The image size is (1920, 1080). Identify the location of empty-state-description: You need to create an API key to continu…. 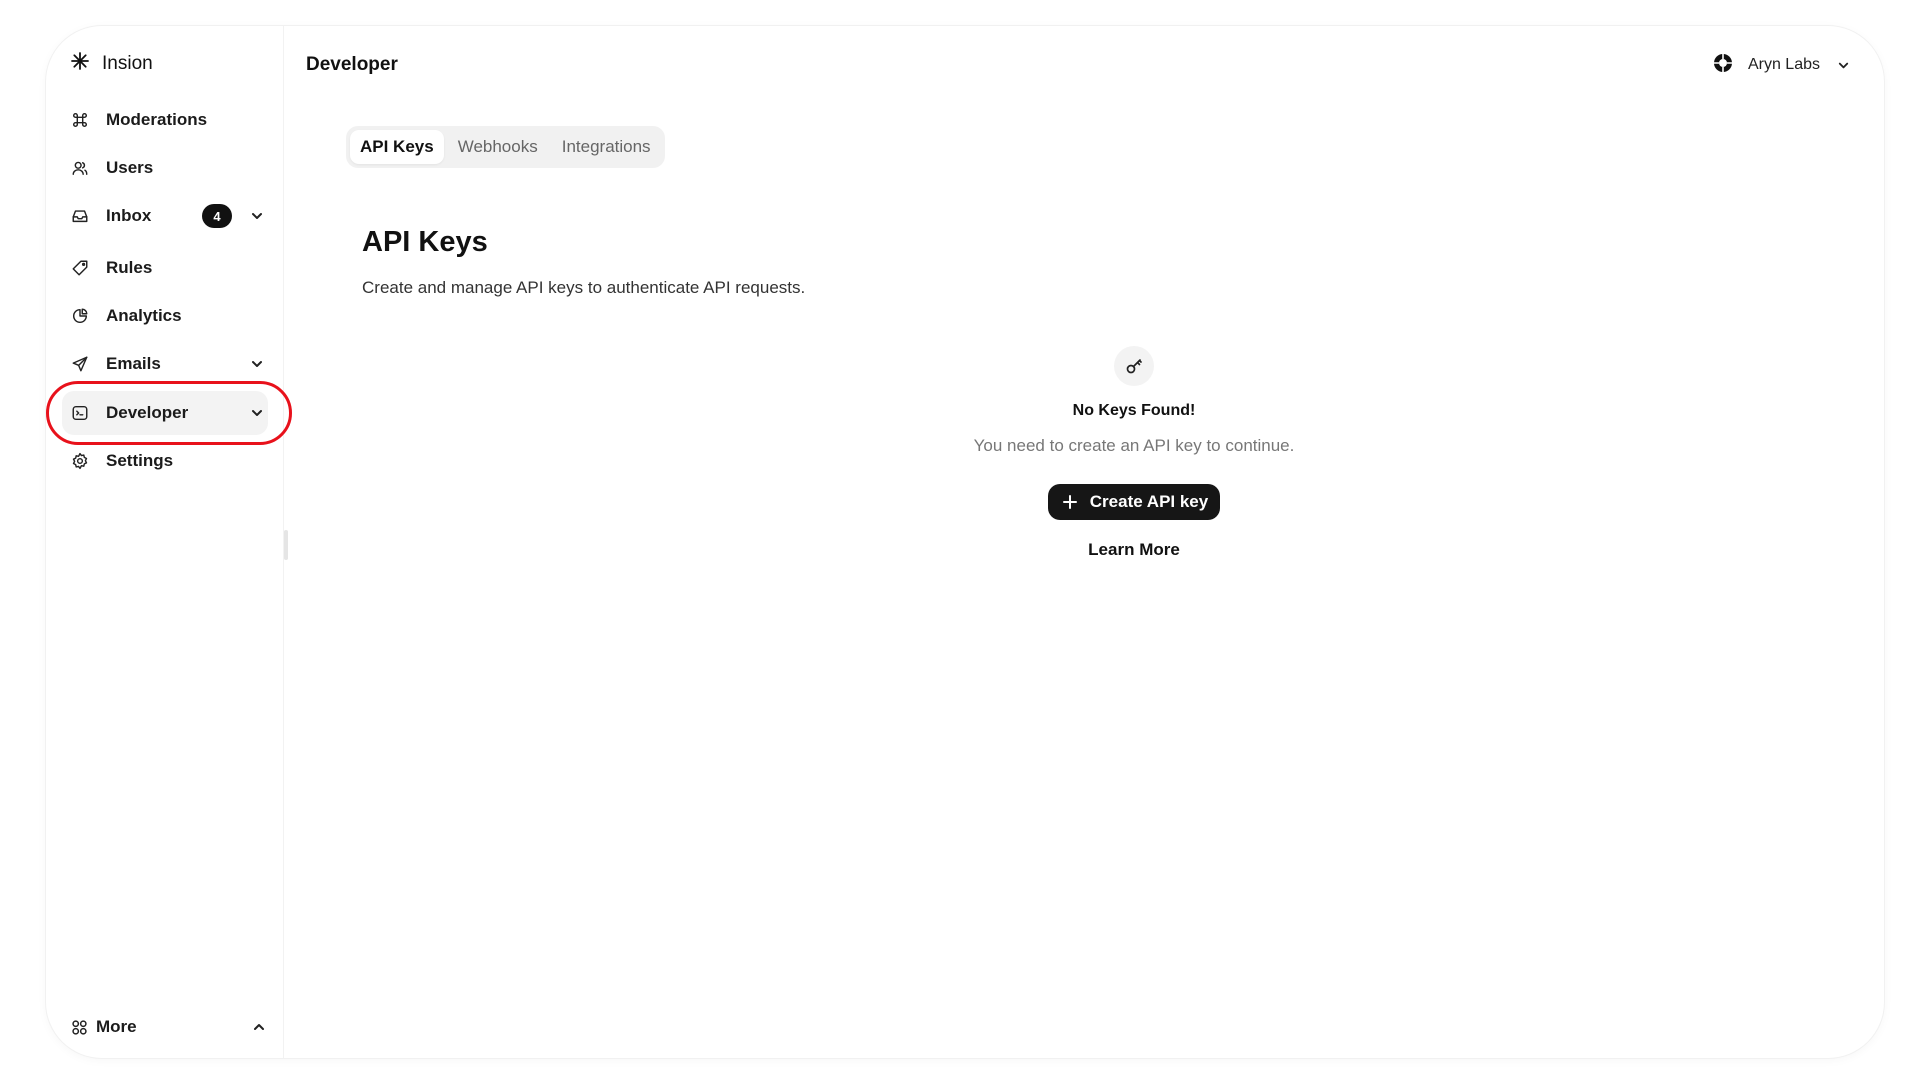
(1134, 445).